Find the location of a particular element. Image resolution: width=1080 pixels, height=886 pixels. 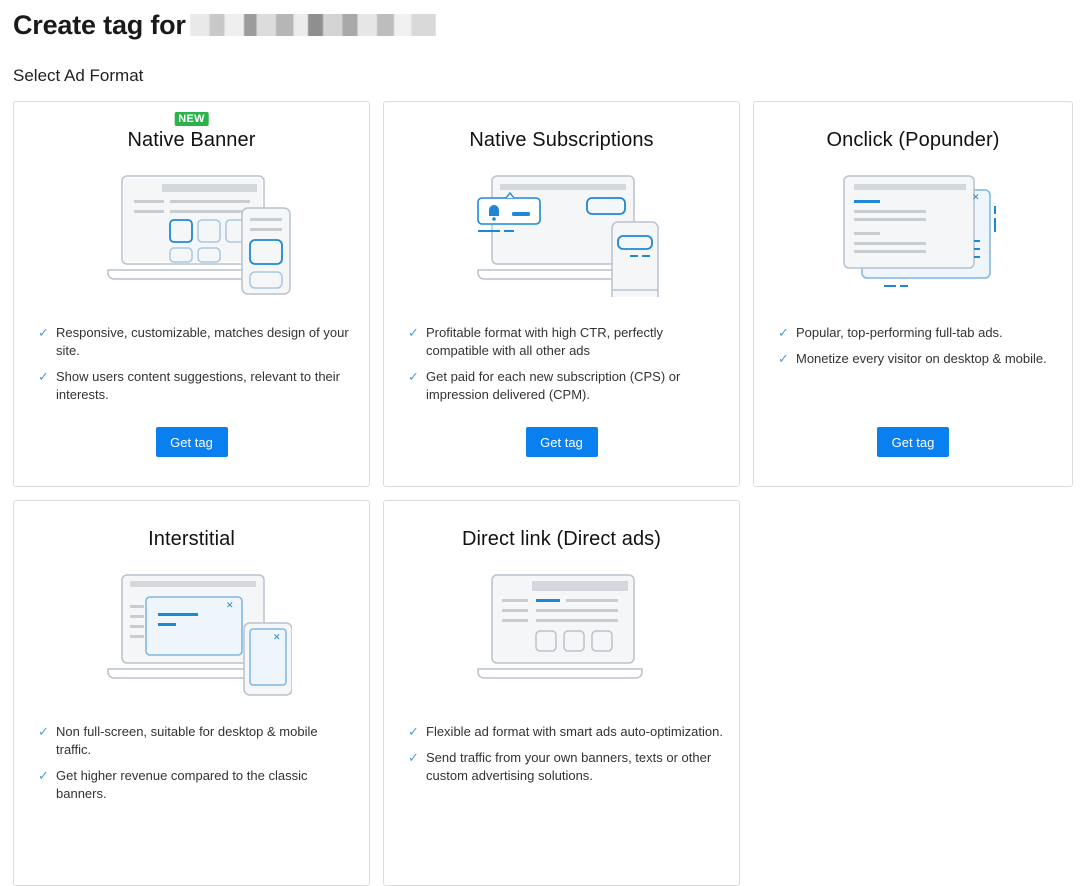

card-title: Native Banner is located at coordinates (191, 140).